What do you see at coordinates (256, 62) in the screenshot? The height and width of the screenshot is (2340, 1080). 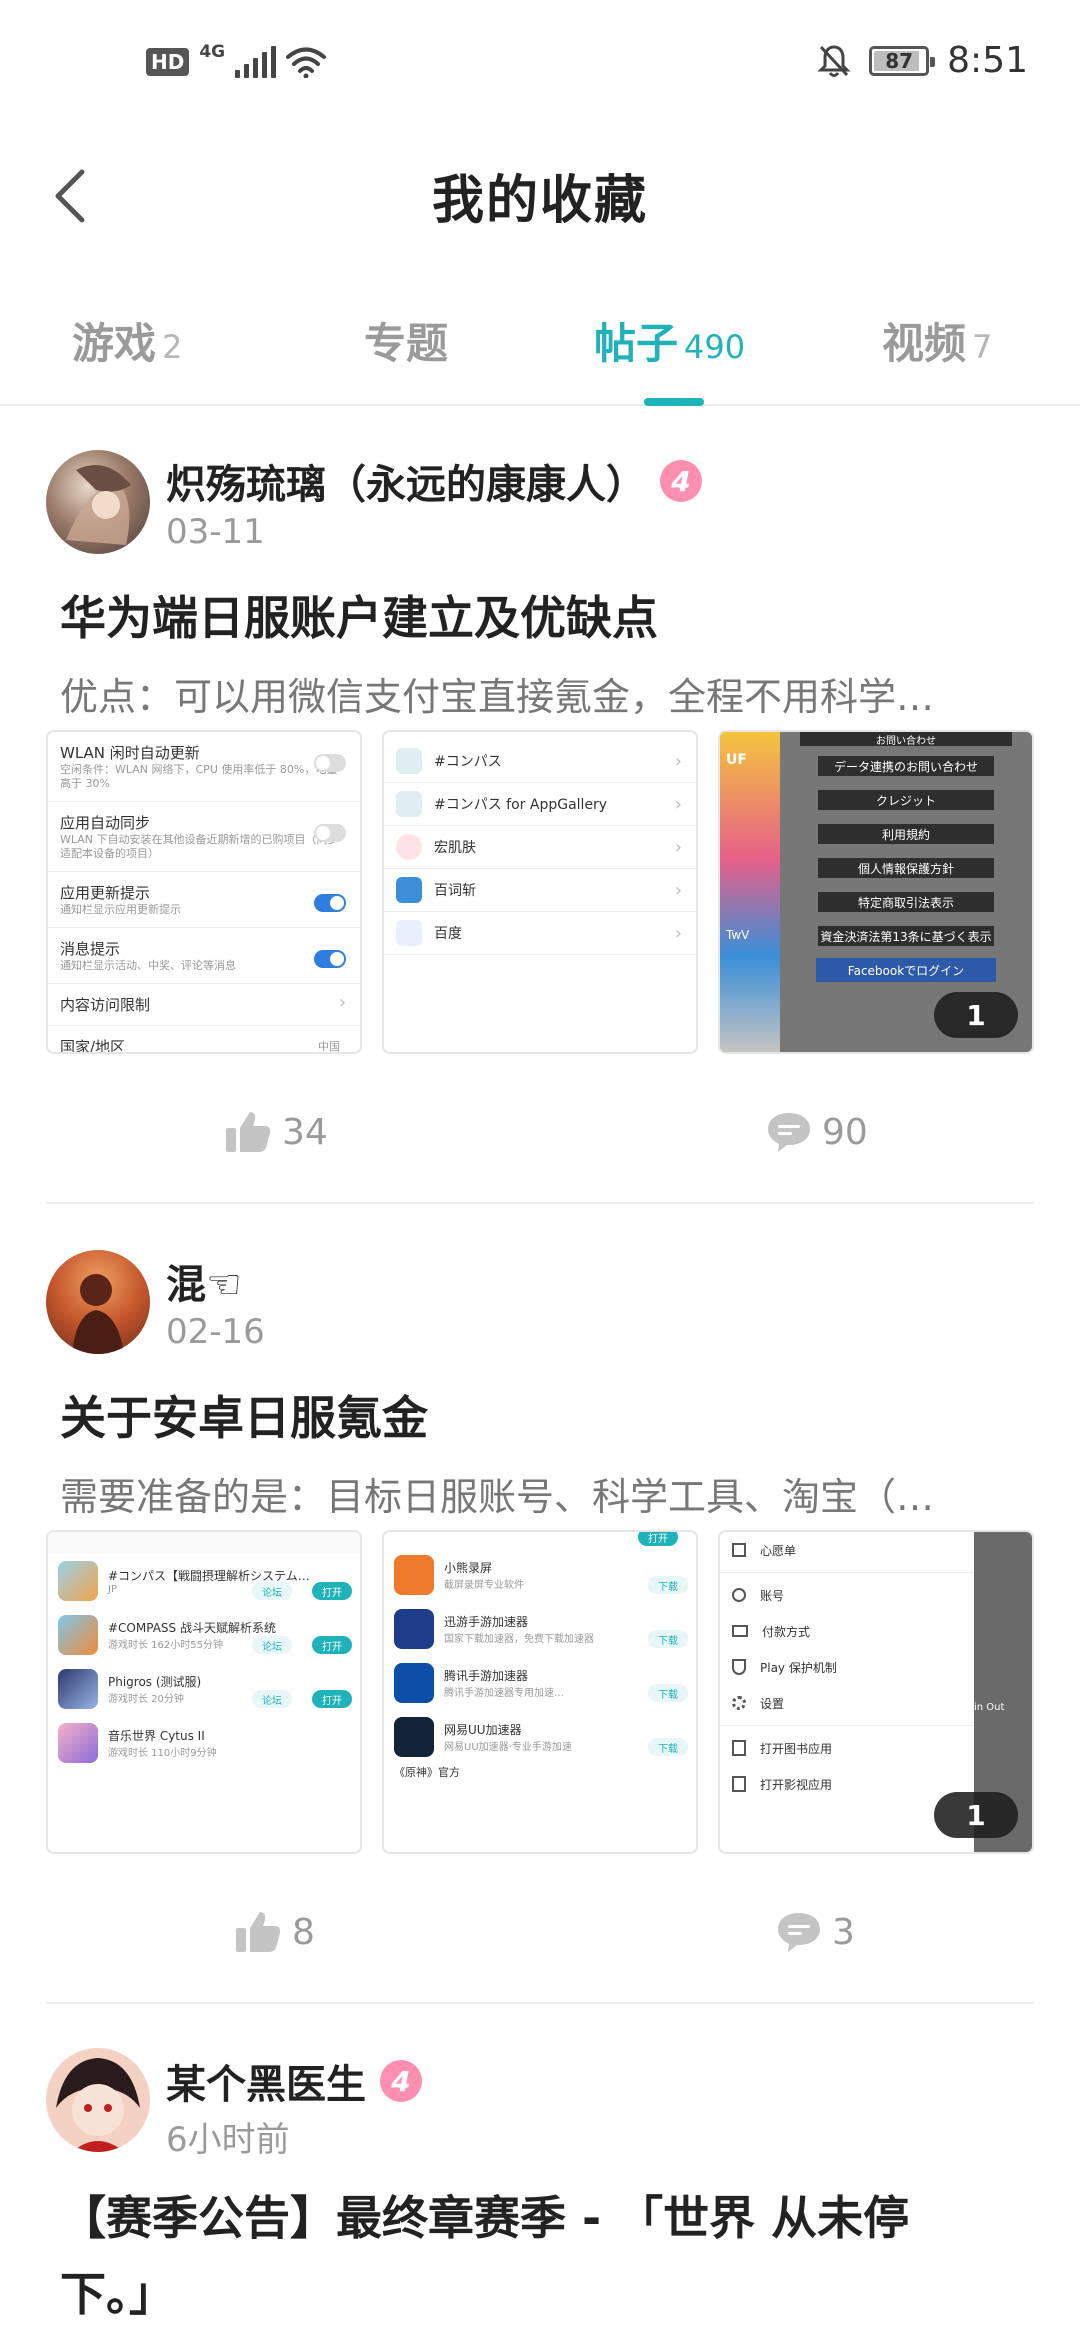 I see `signal-icon` at bounding box center [256, 62].